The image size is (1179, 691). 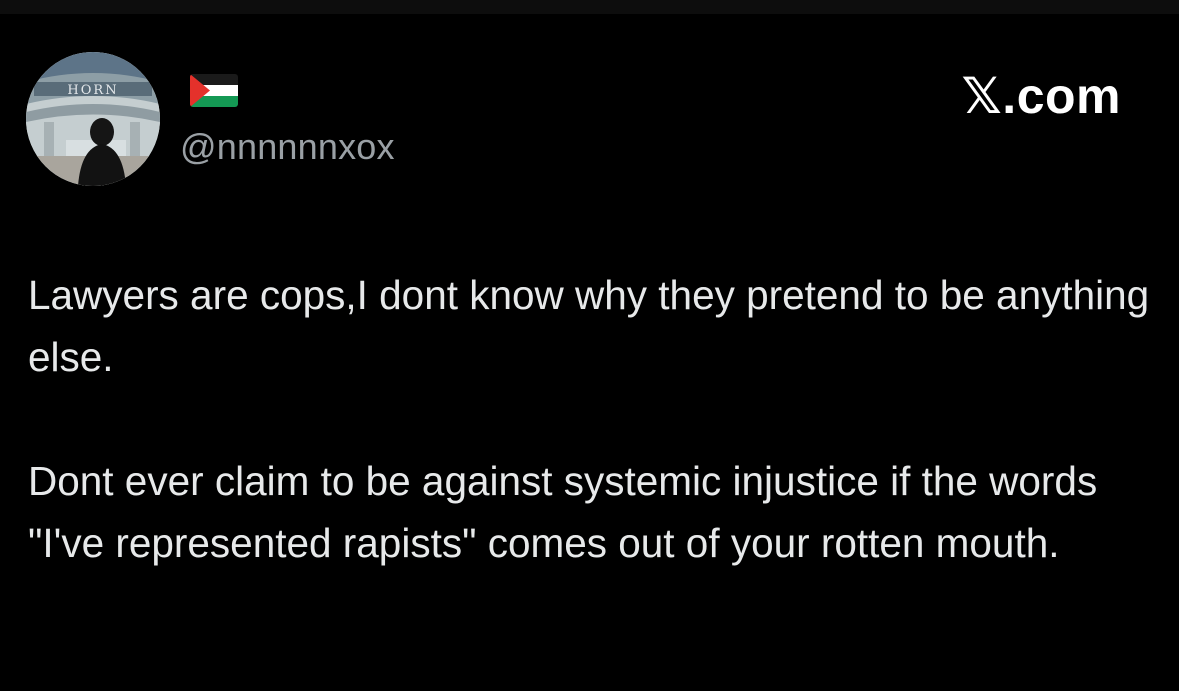 I want to click on top-strip, so click(x=589, y=7).